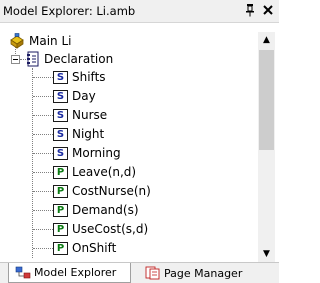 This screenshot has height=283, width=320. I want to click on model-icon, so click(17, 41).